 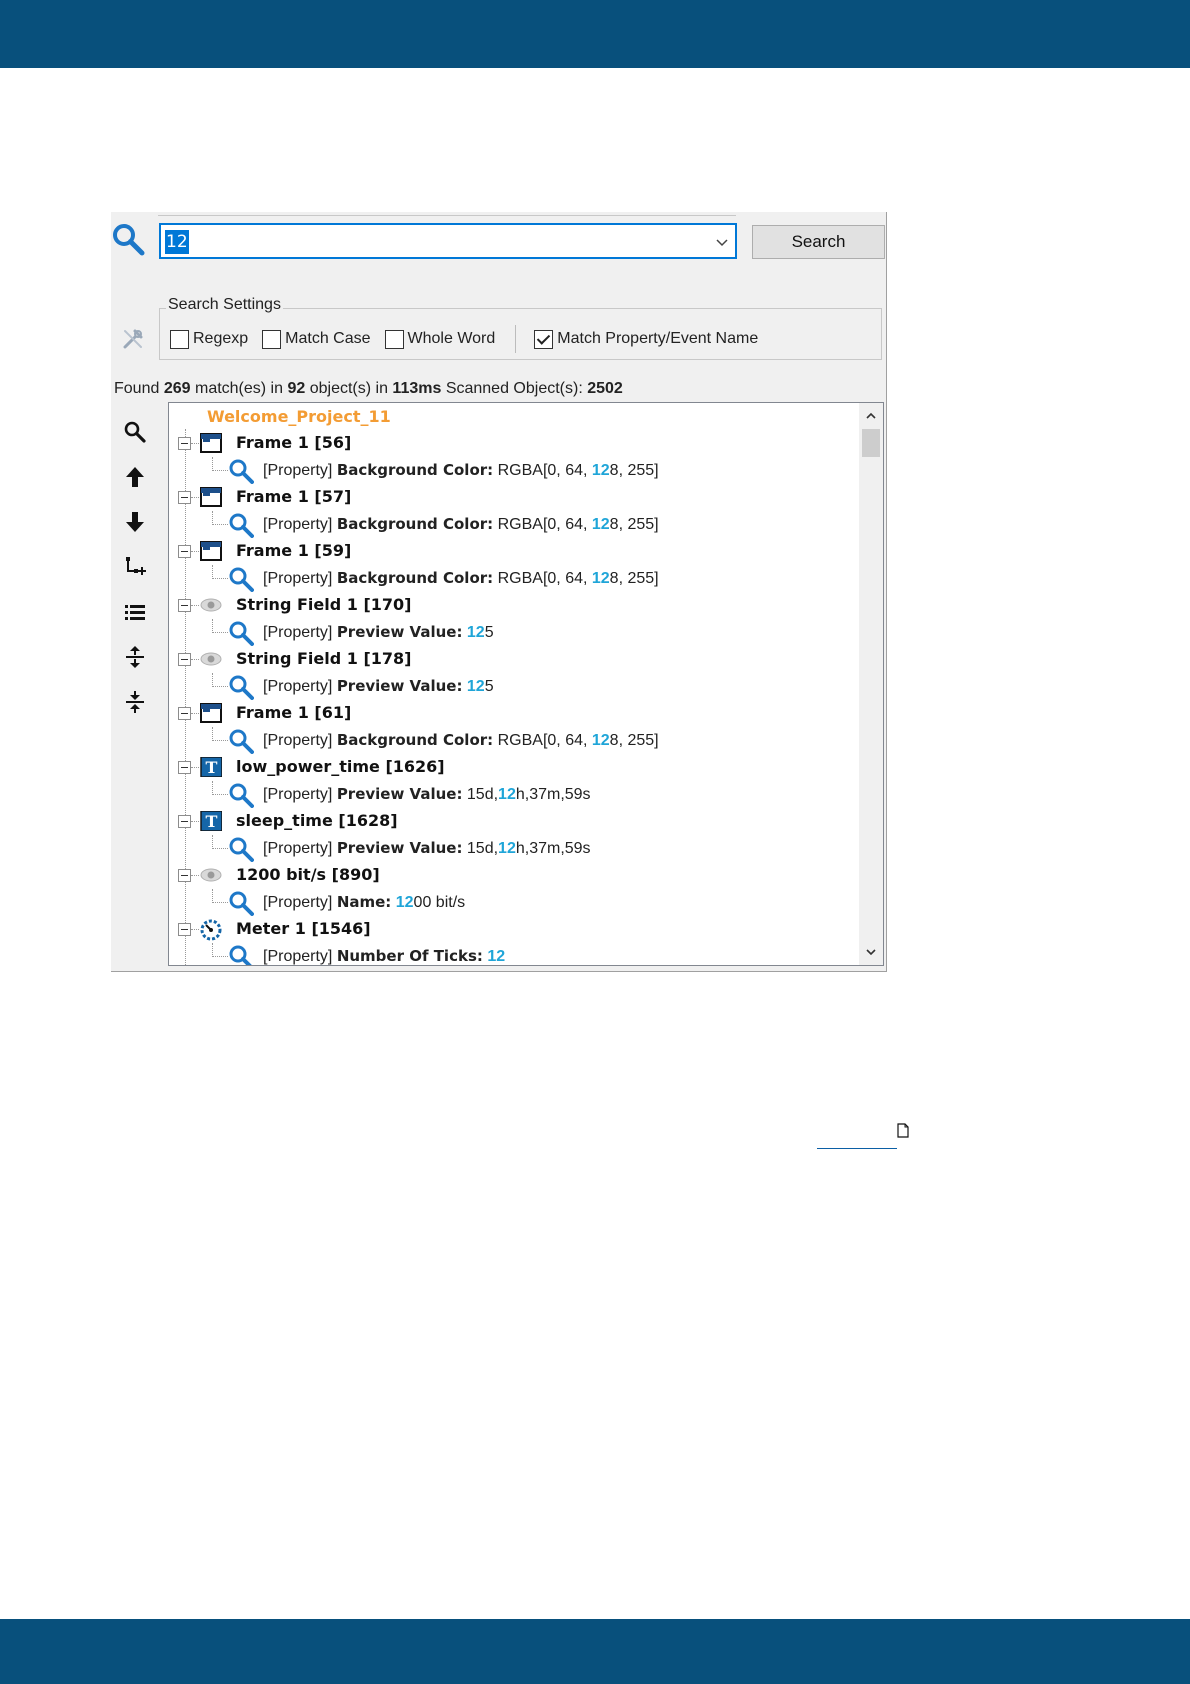 What do you see at coordinates (489, 632) in the screenshot?
I see `value-suffix: 5` at bounding box center [489, 632].